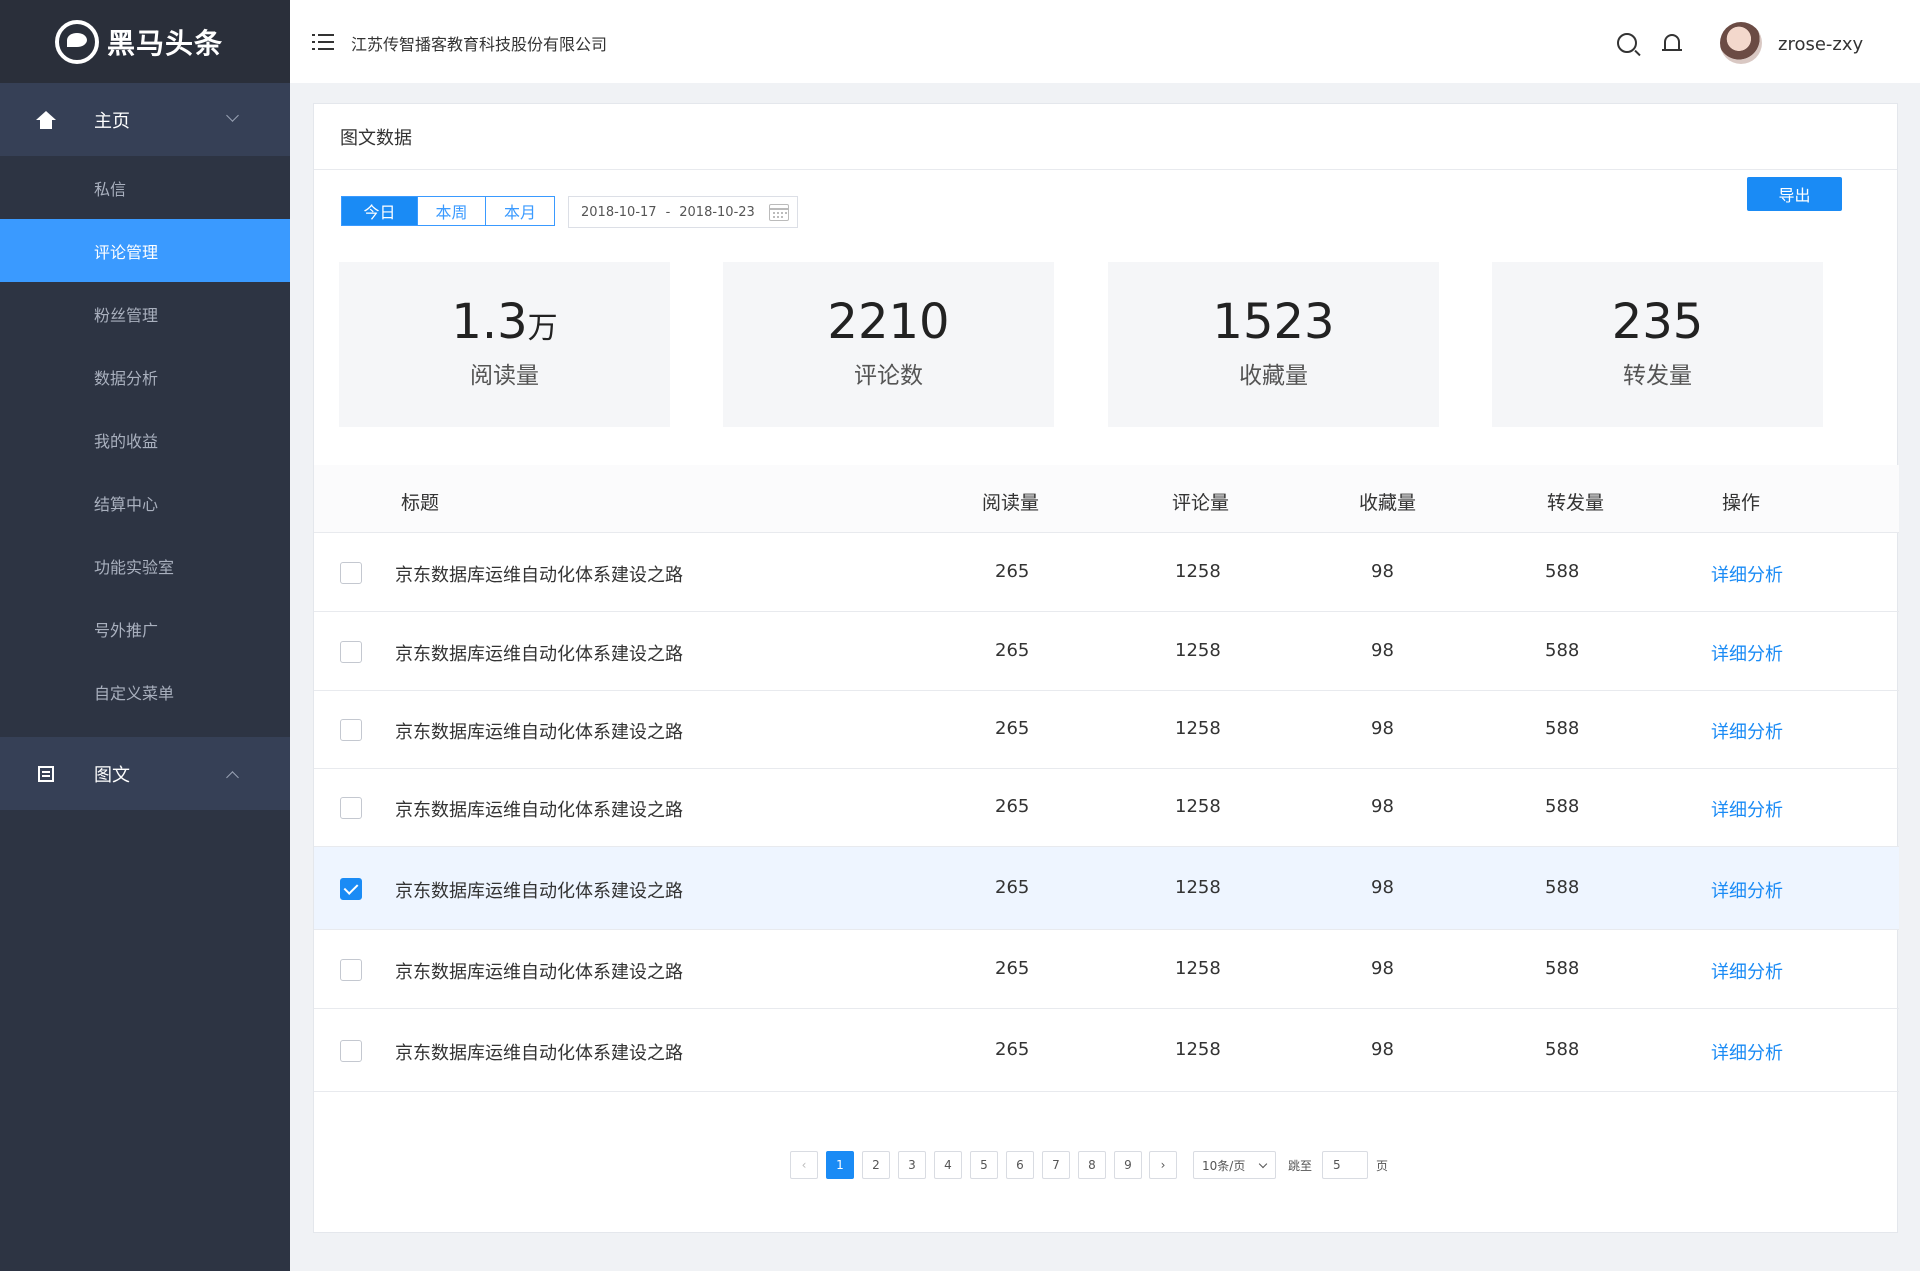 The height and width of the screenshot is (1271, 1920). What do you see at coordinates (145, 376) in the screenshot?
I see `sidebar-item-analytics: 数据分析` at bounding box center [145, 376].